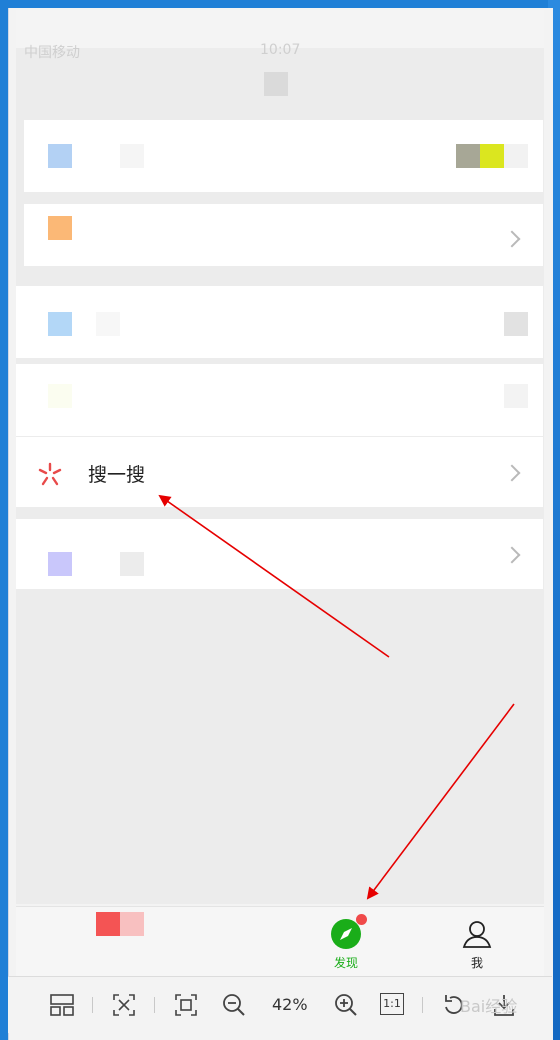 The height and width of the screenshot is (1040, 560). What do you see at coordinates (345, 963) in the screenshot?
I see `tab-discover-label: 发现` at bounding box center [345, 963].